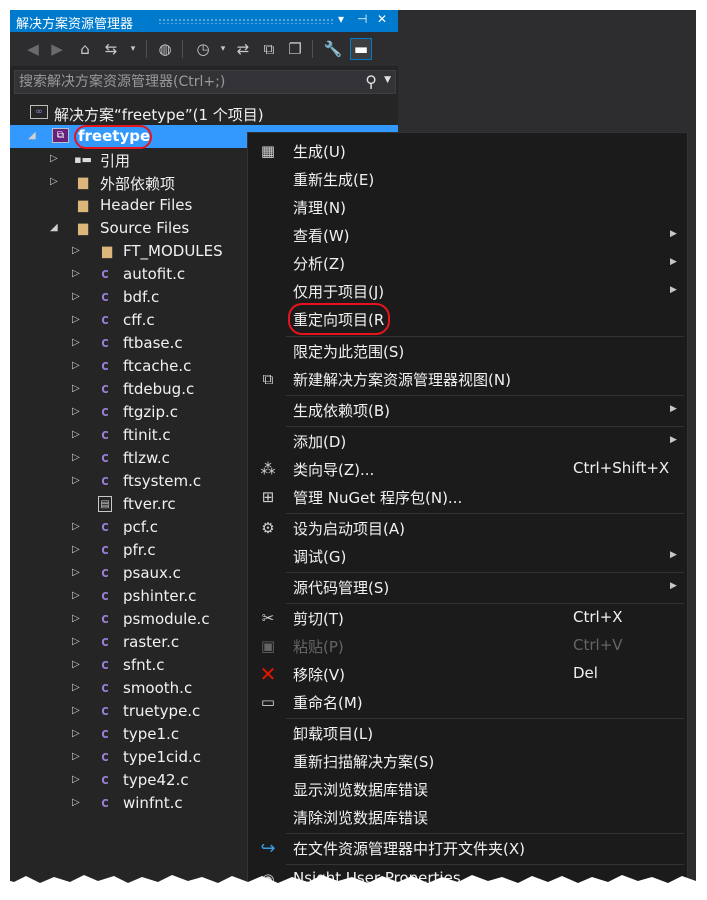  Describe the element at coordinates (467, 263) in the screenshot. I see `menu-item-analyze: 分析(Z) ▶` at that location.